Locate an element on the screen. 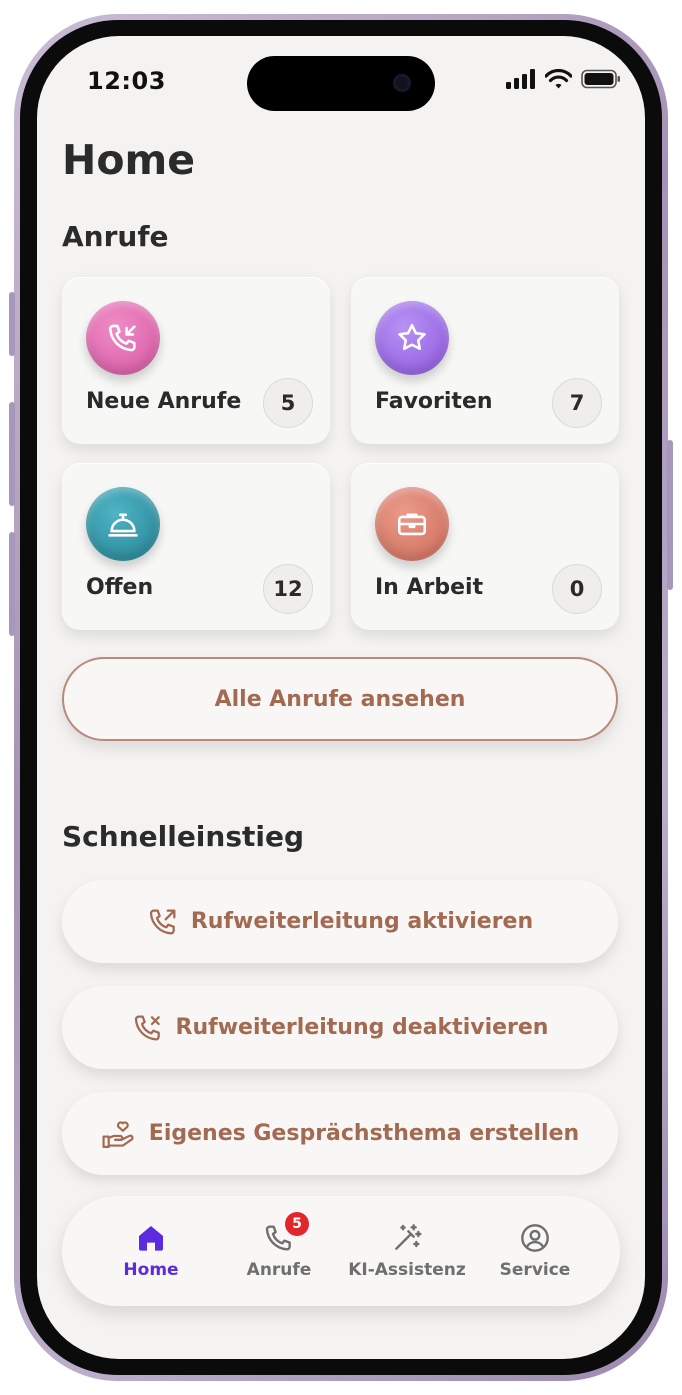  deactivate-forwarding-label: Rufweiterleitung deaktivieren is located at coordinates (362, 1027).